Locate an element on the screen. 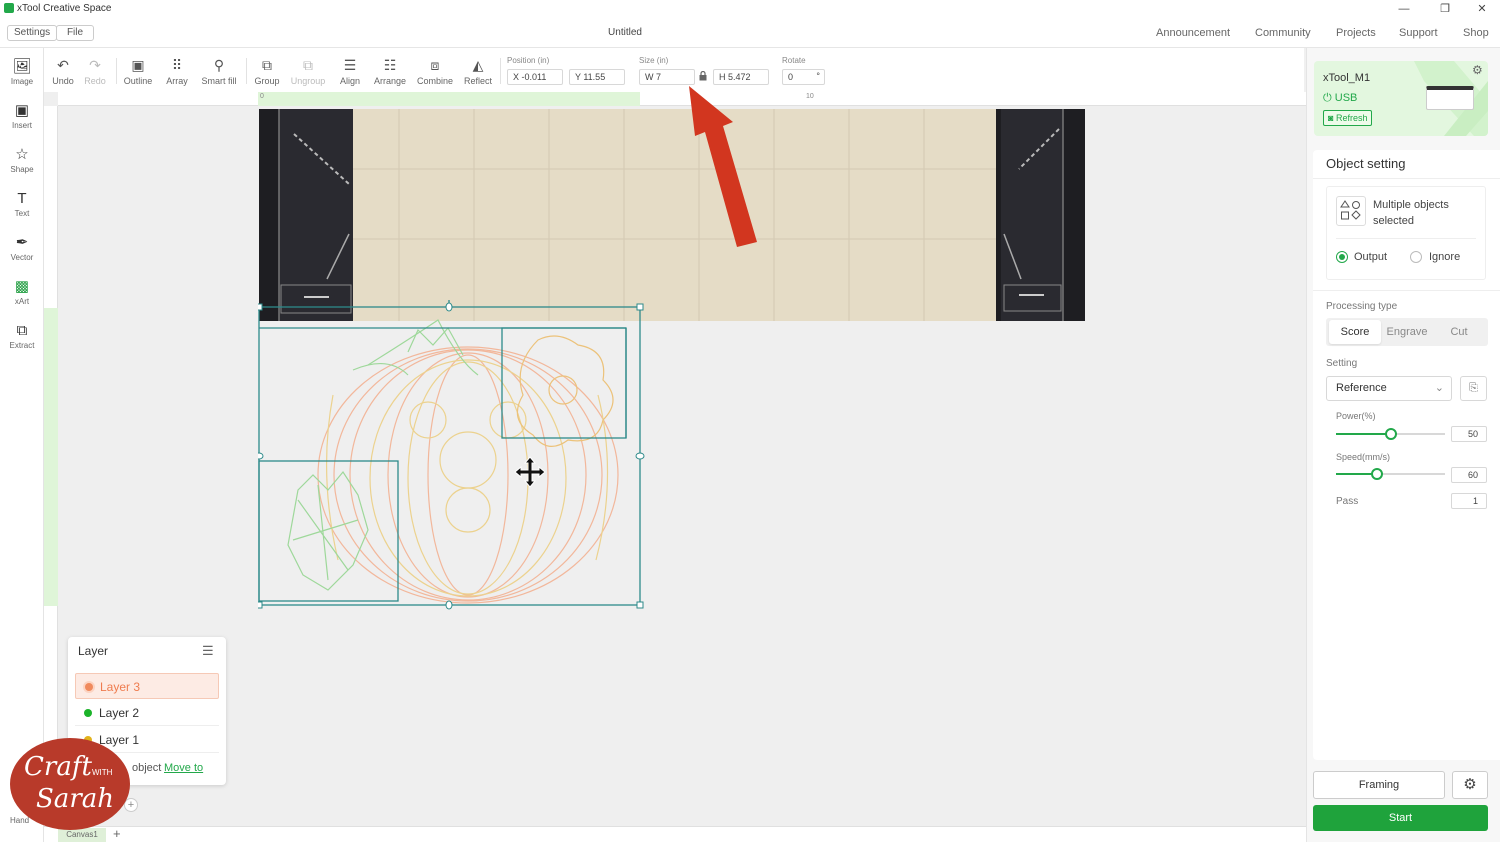 The height and width of the screenshot is (842, 1500). setting-select-value: Reference is located at coordinates (1361, 388).